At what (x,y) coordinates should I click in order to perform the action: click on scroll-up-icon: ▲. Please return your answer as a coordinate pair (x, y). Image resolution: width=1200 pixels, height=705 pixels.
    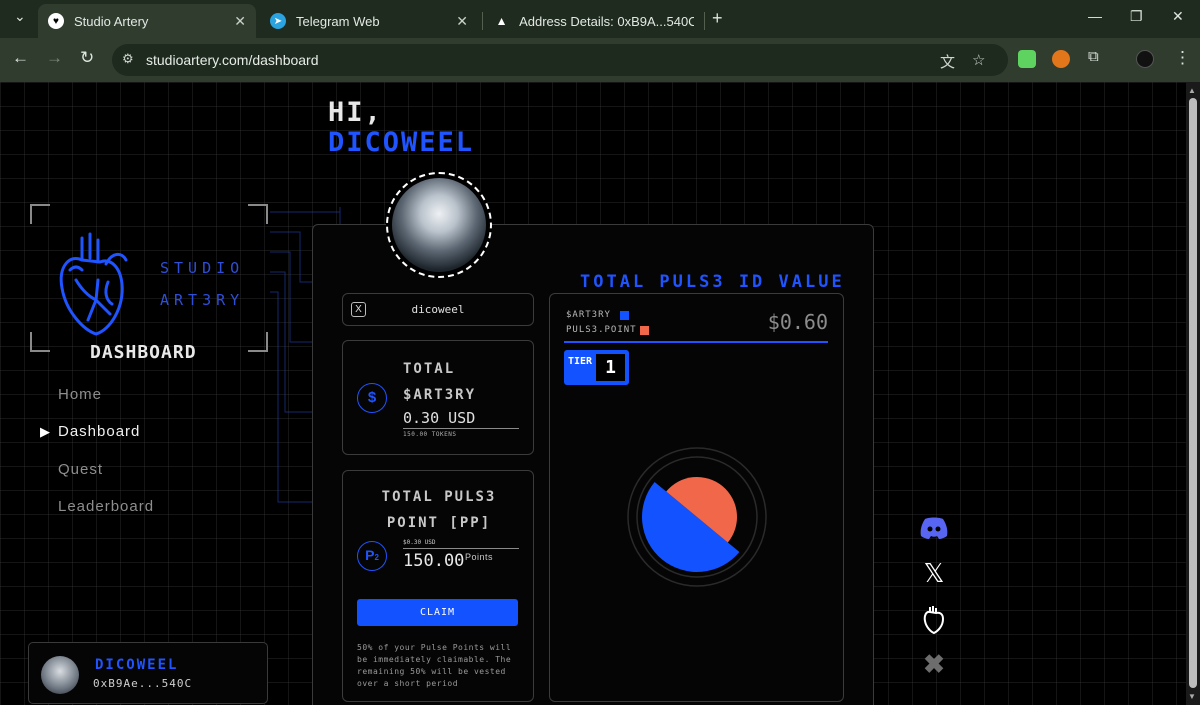
    Looking at the image, I should click on (1192, 90).